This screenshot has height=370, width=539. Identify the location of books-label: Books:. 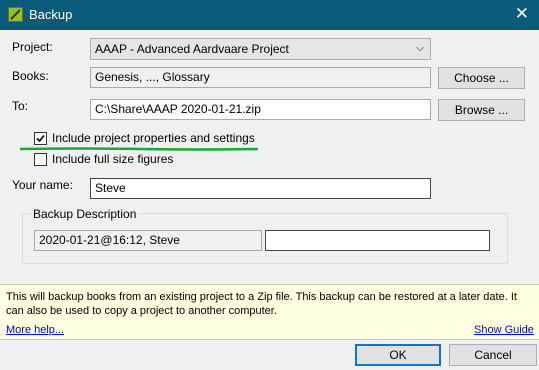
(30, 76).